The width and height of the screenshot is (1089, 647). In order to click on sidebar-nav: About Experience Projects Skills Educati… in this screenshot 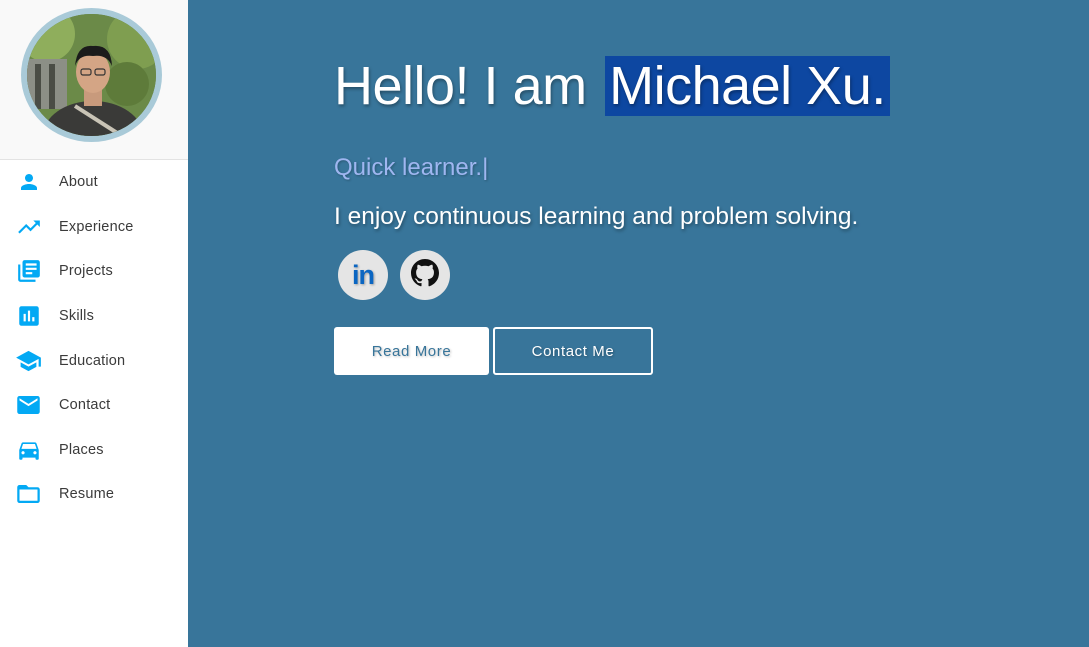, I will do `click(94, 338)`.